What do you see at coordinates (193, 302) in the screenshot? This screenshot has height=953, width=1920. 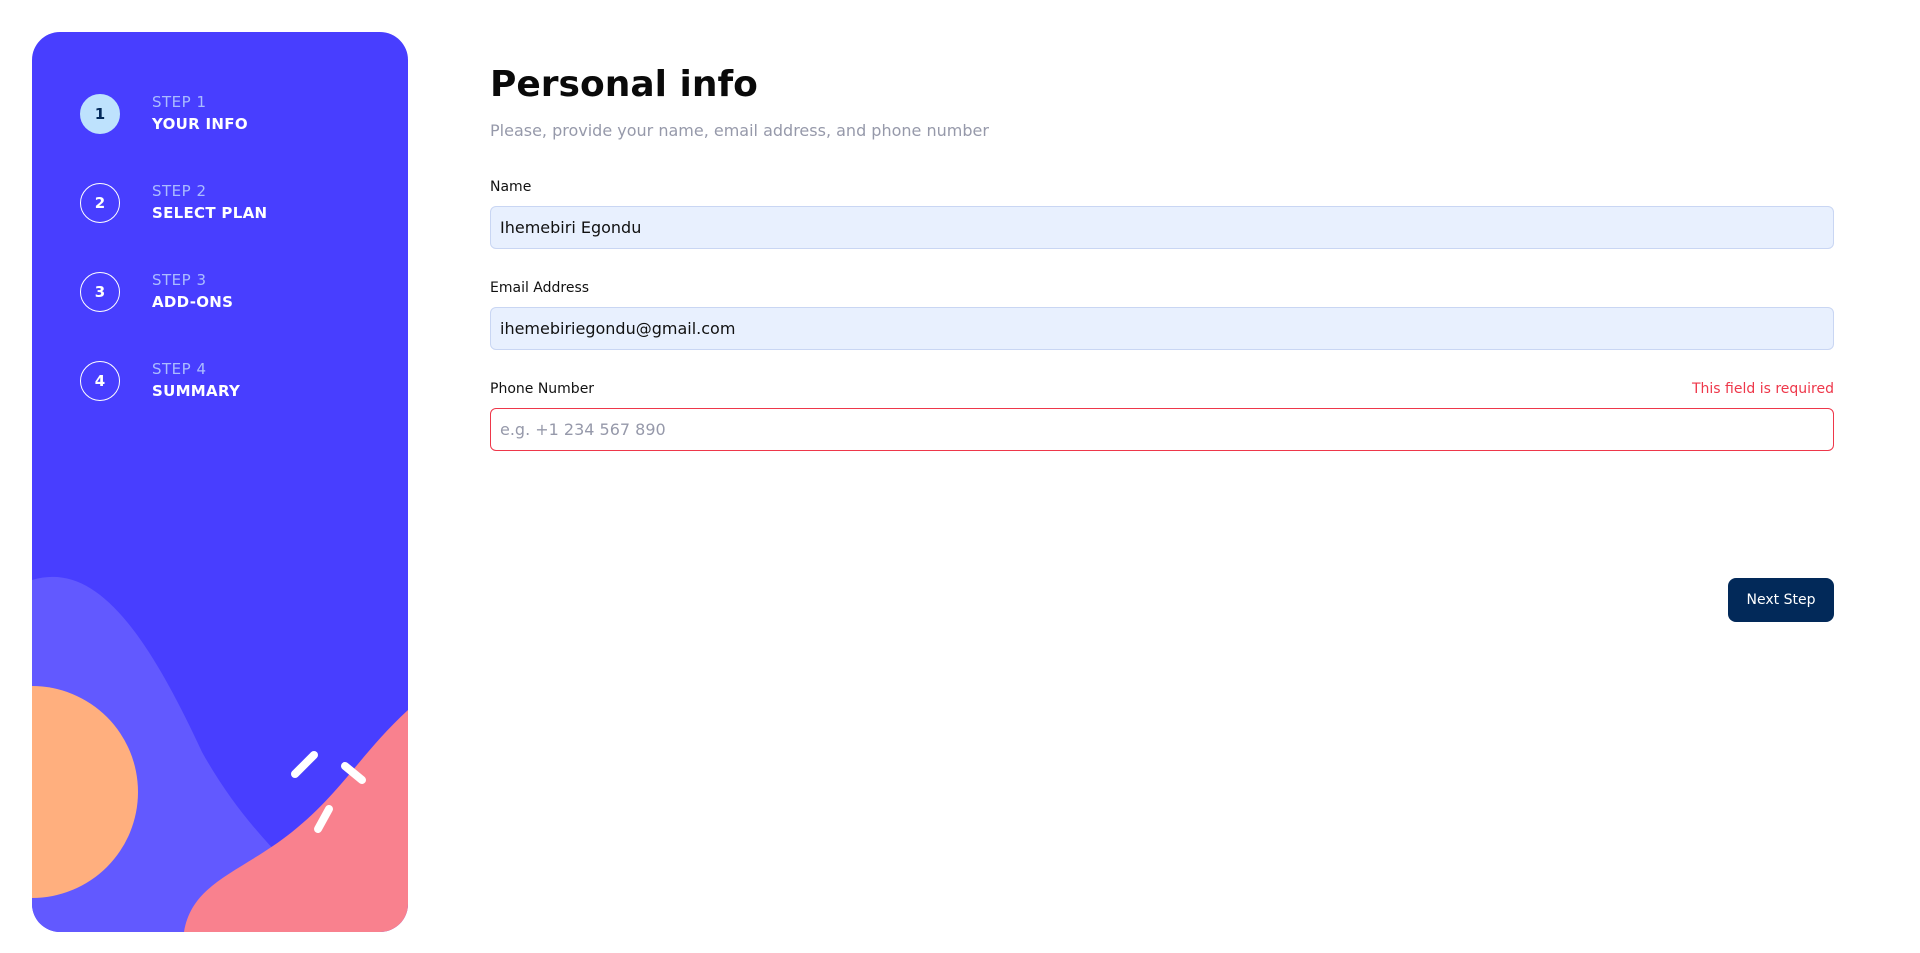 I see `step-title: ADD-ONS` at bounding box center [193, 302].